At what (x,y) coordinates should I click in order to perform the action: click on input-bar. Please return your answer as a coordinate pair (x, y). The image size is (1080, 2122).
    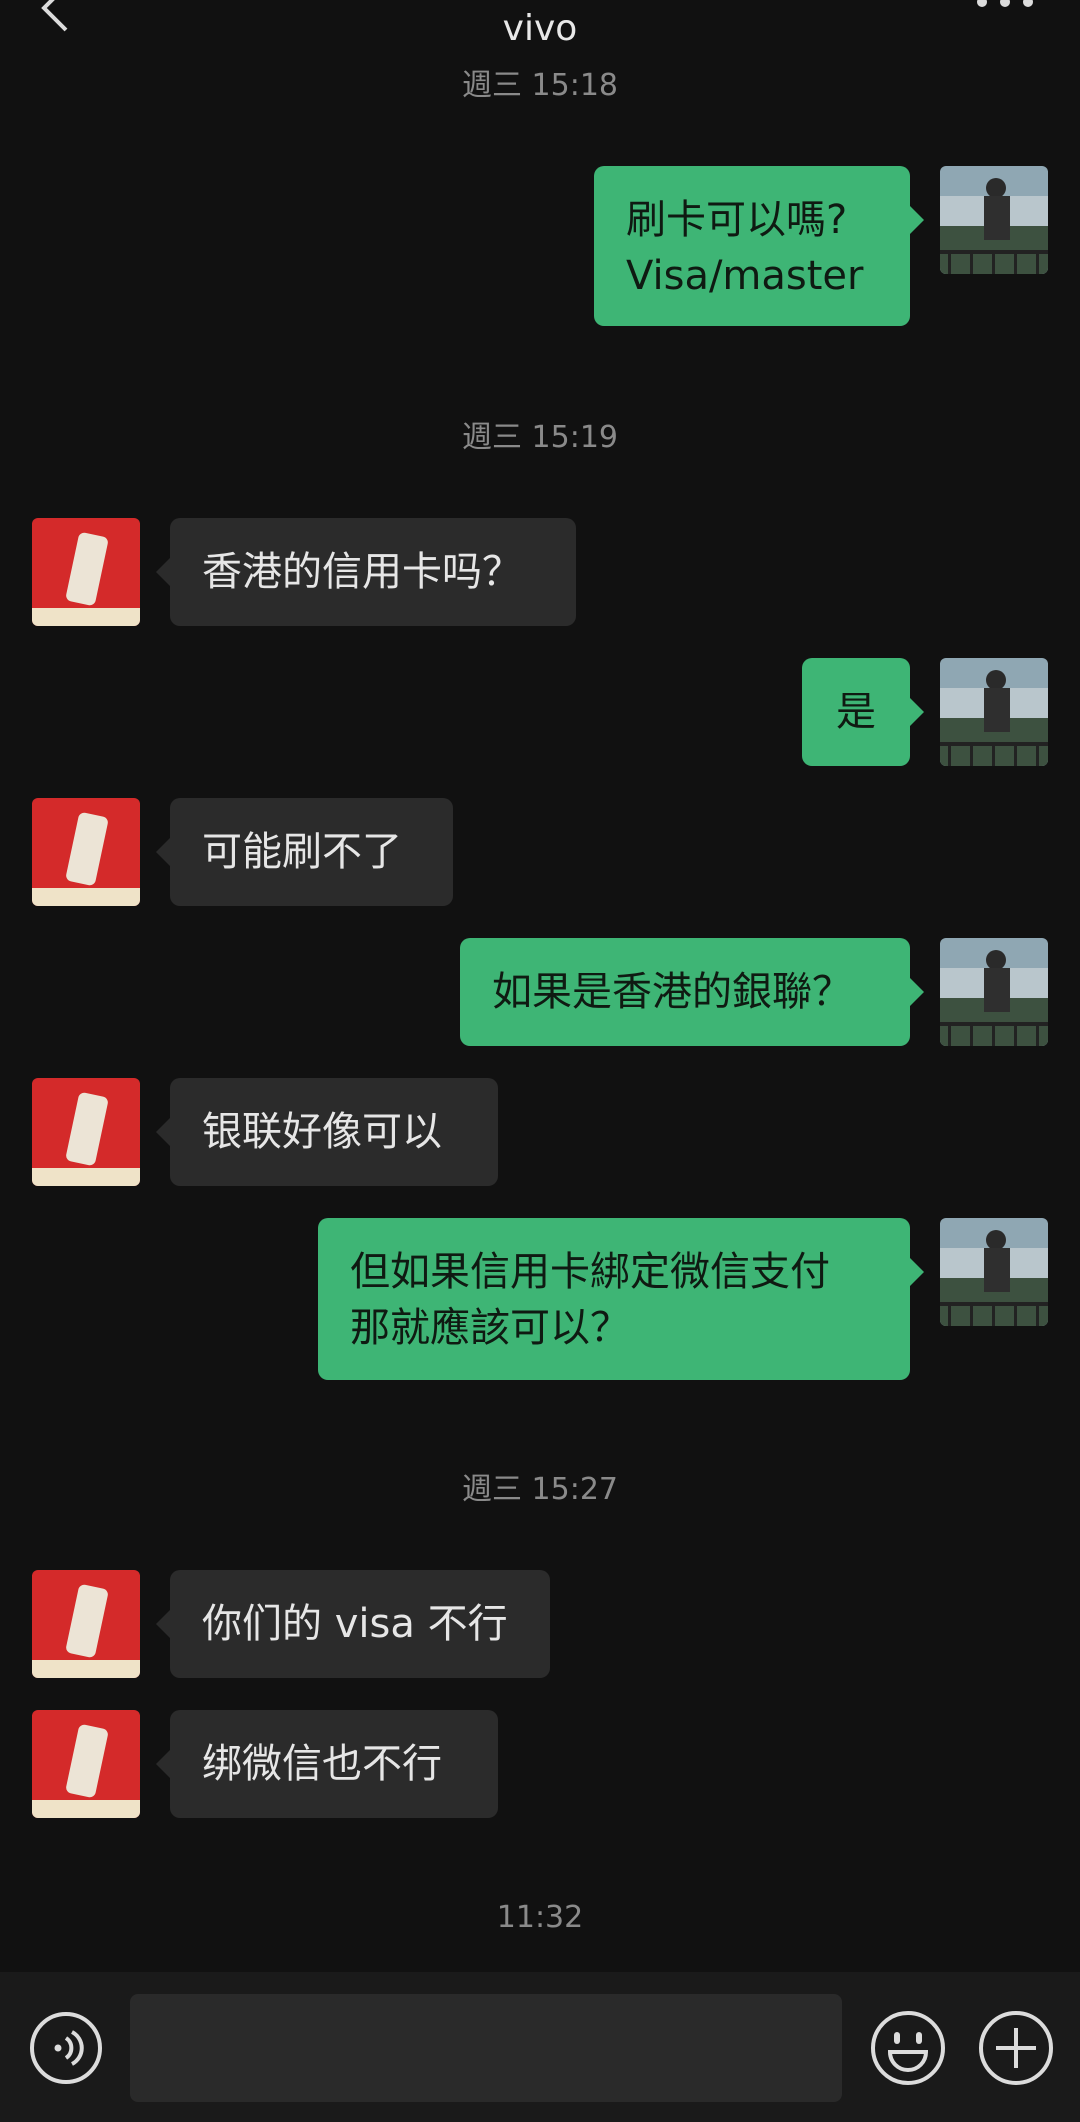
    Looking at the image, I should click on (540, 2047).